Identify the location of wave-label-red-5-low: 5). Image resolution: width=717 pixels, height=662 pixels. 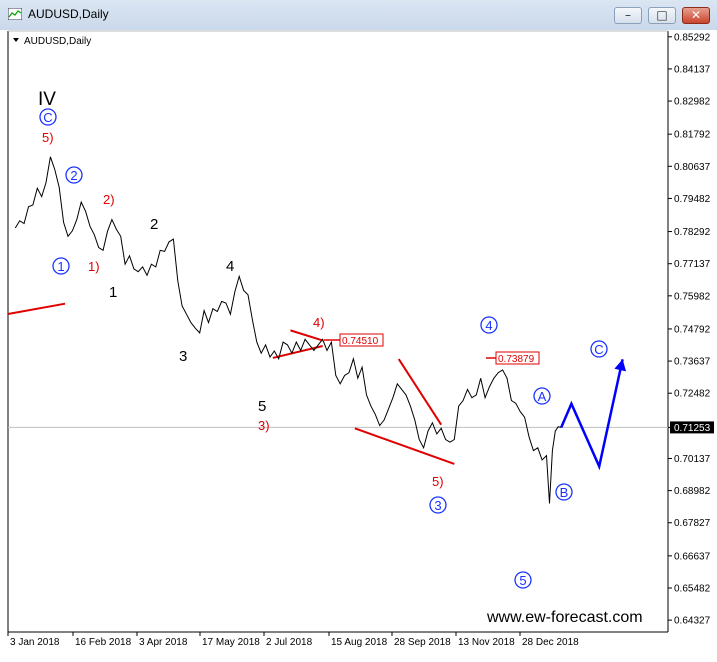
(438, 481).